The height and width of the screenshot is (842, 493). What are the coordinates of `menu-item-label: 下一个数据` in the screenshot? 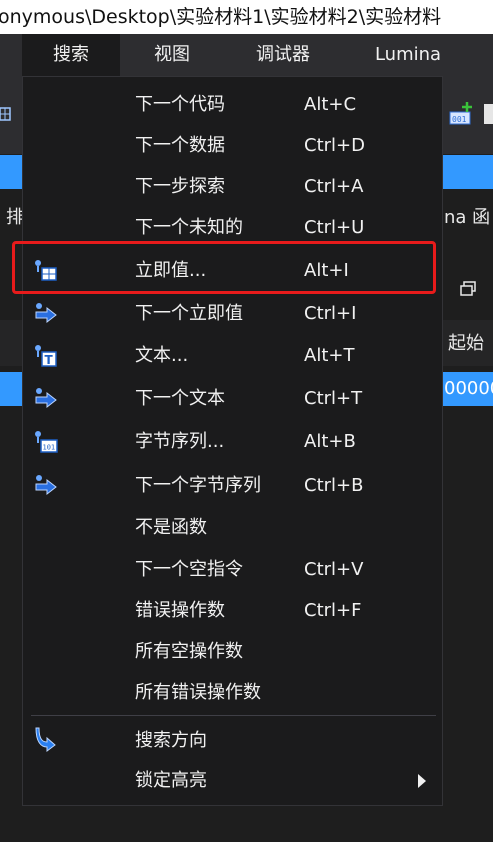 It's located at (180, 145).